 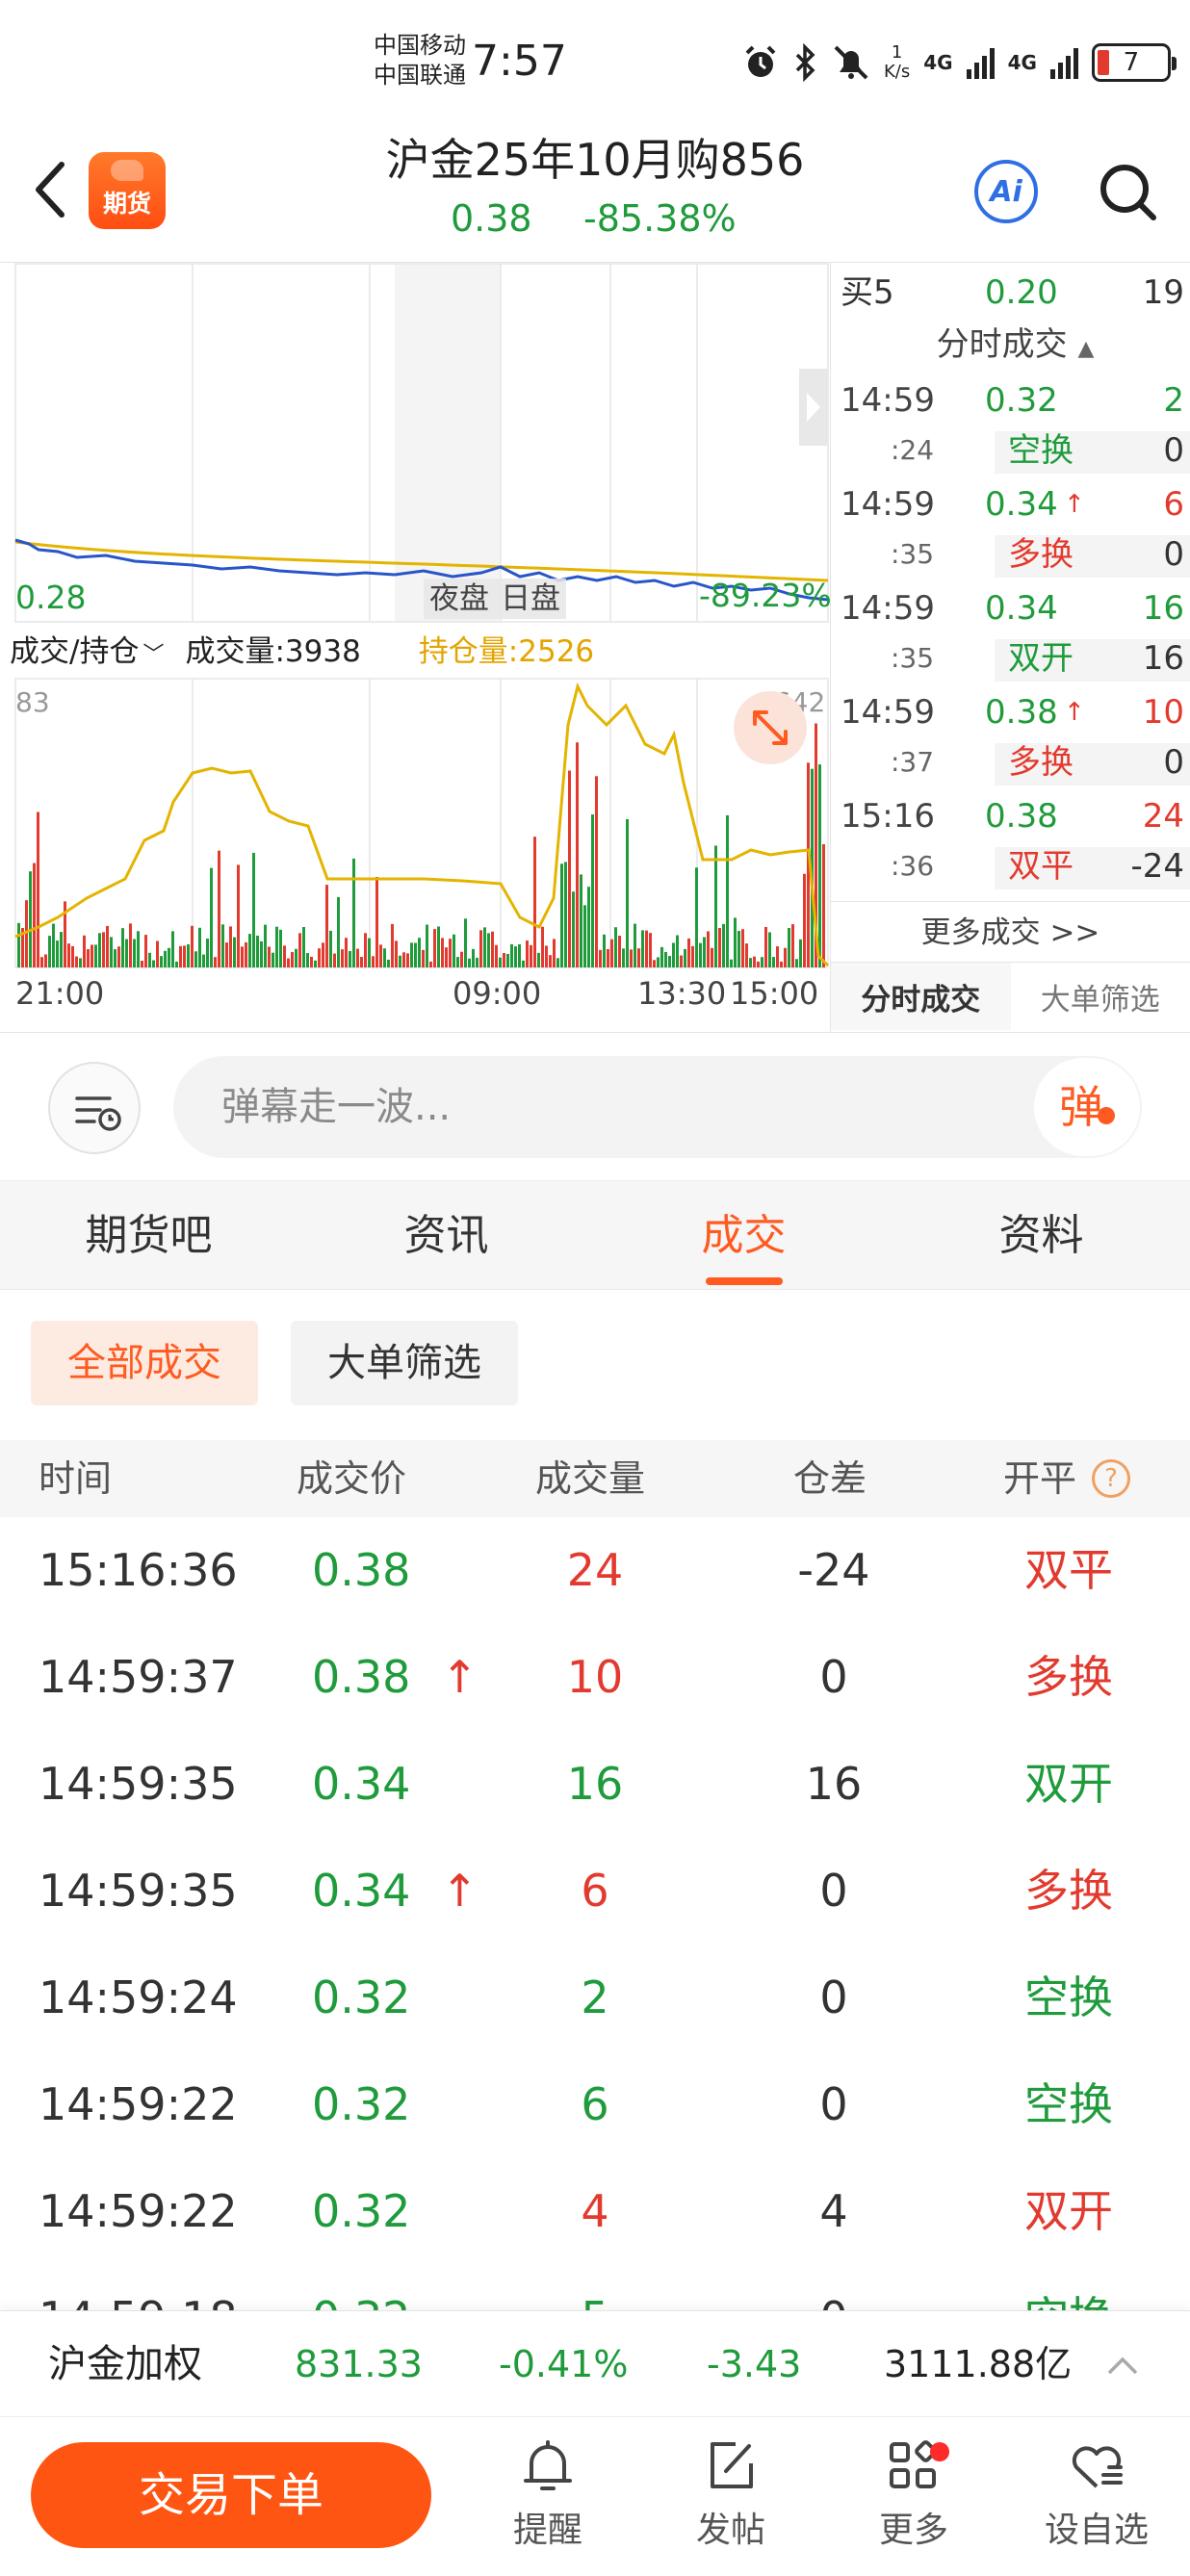 I want to click on day-session-tag: 日盘, so click(x=531, y=599).